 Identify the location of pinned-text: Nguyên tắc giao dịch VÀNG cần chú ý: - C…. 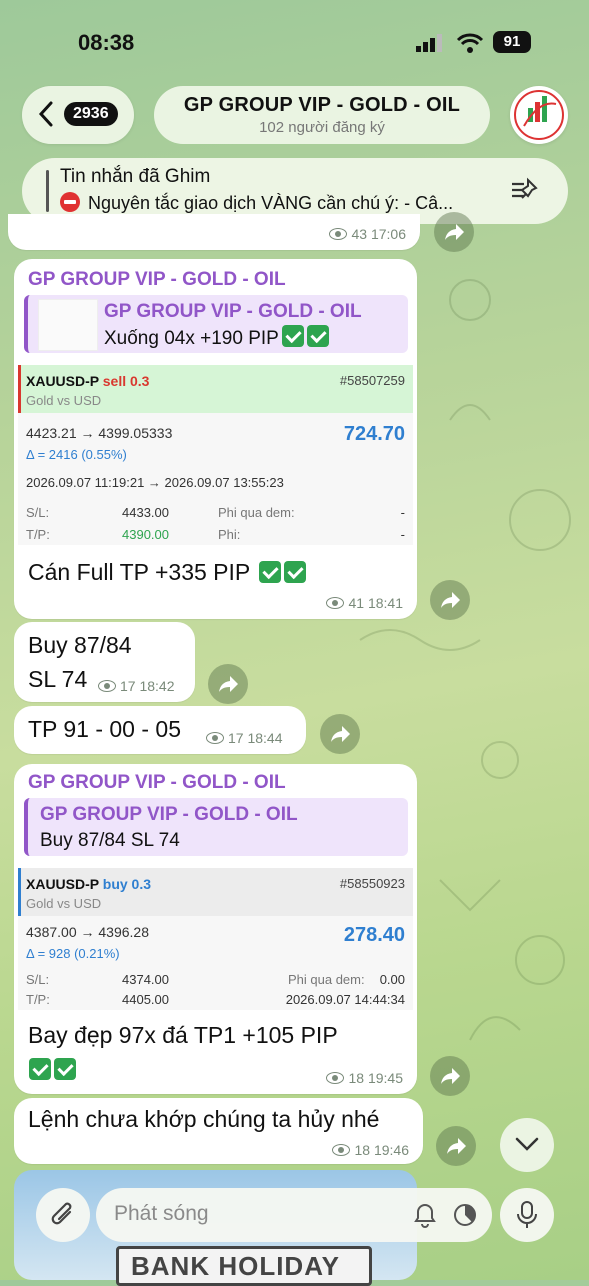
(271, 203).